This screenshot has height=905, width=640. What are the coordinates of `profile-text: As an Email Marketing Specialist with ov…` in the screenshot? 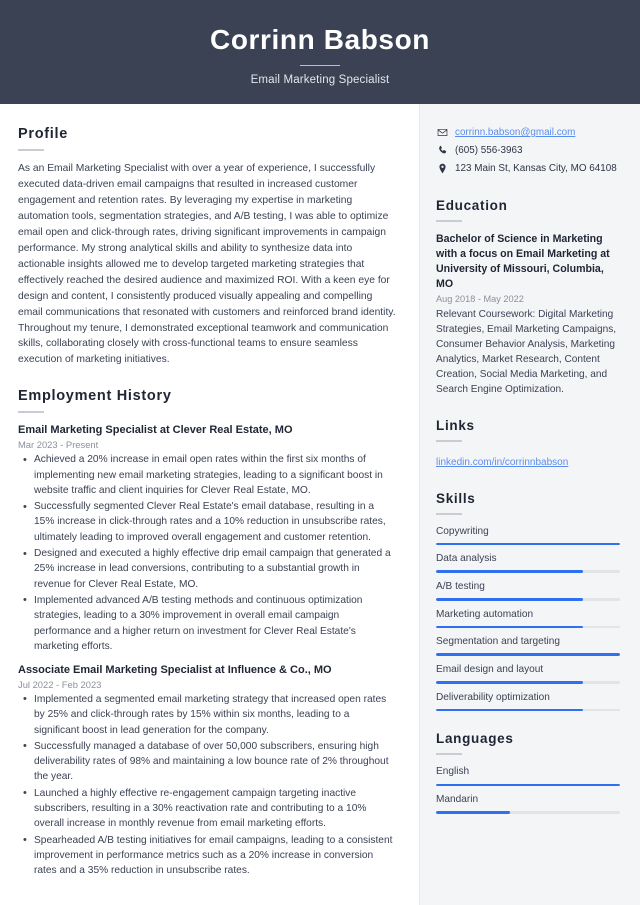 It's located at (207, 264).